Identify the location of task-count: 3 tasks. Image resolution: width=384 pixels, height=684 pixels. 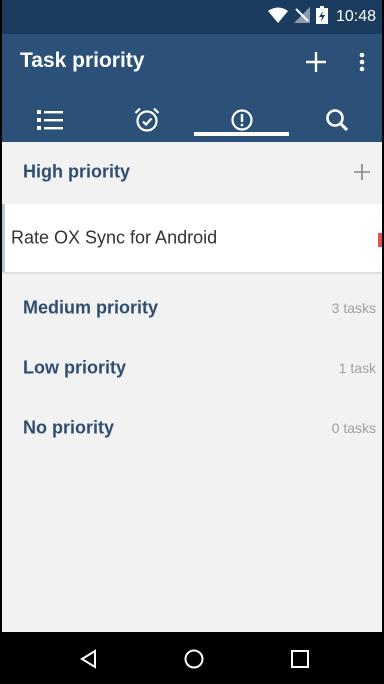
(353, 308).